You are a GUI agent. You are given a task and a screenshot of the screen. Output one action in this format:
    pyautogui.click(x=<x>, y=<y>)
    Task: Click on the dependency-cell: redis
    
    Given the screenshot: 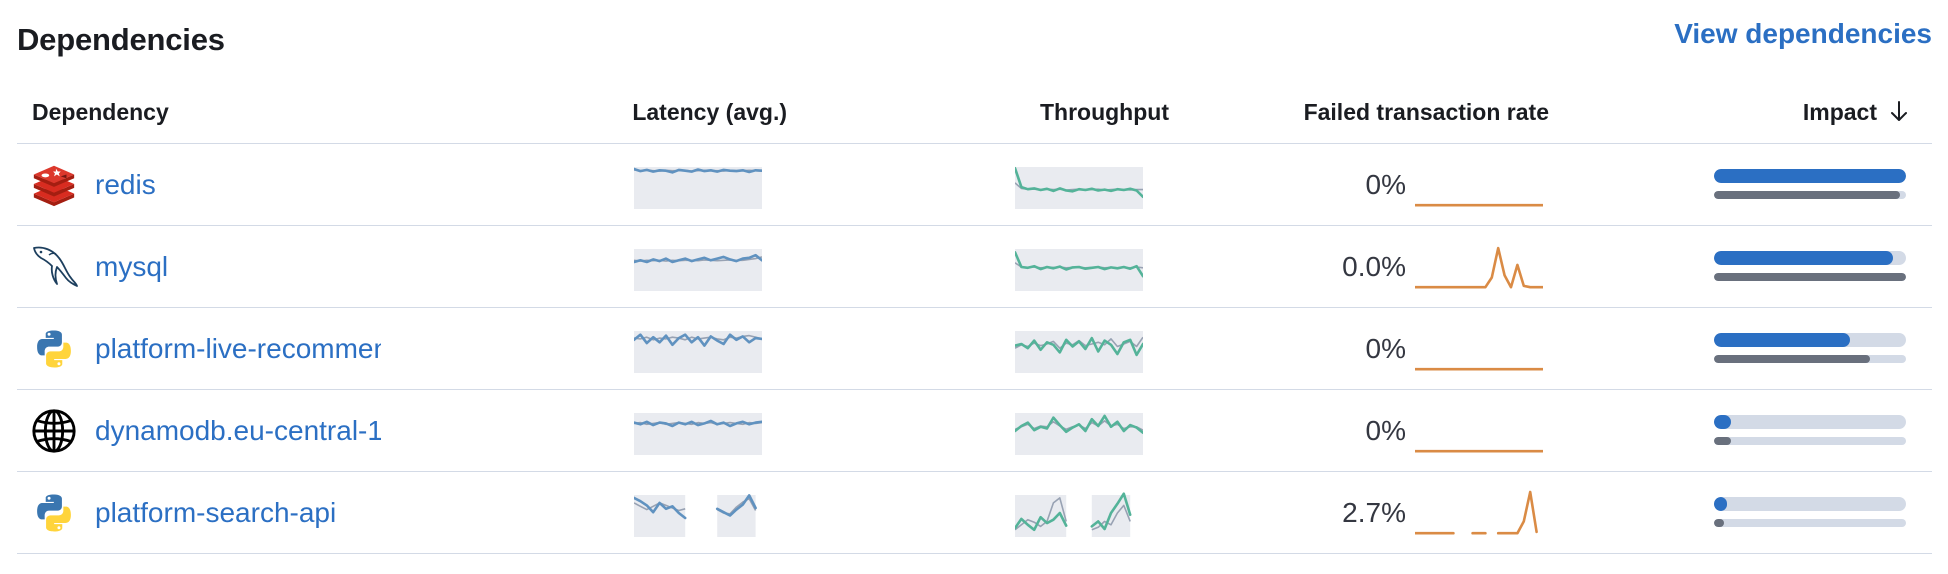 What is the action you would take?
    pyautogui.click(x=205, y=185)
    